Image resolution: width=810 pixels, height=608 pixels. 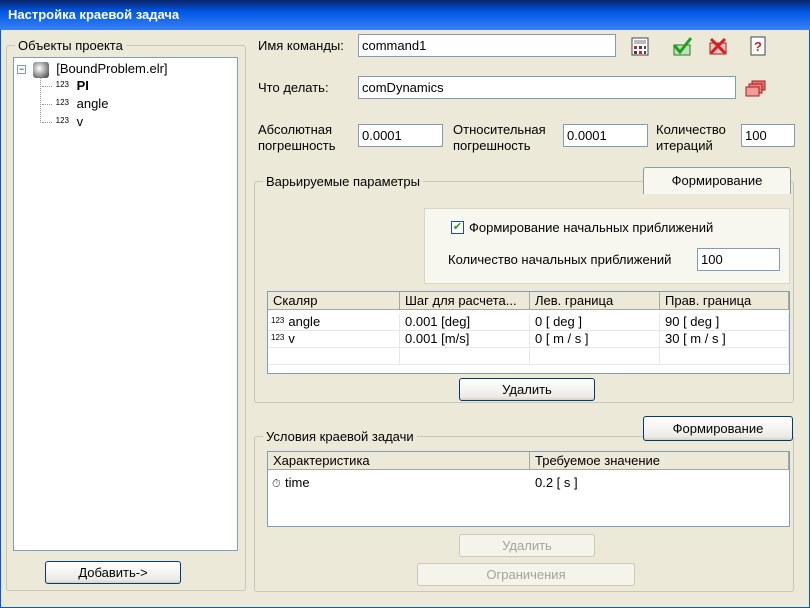 I want to click on abs-tolerance-input: 0.0001, so click(x=400, y=135).